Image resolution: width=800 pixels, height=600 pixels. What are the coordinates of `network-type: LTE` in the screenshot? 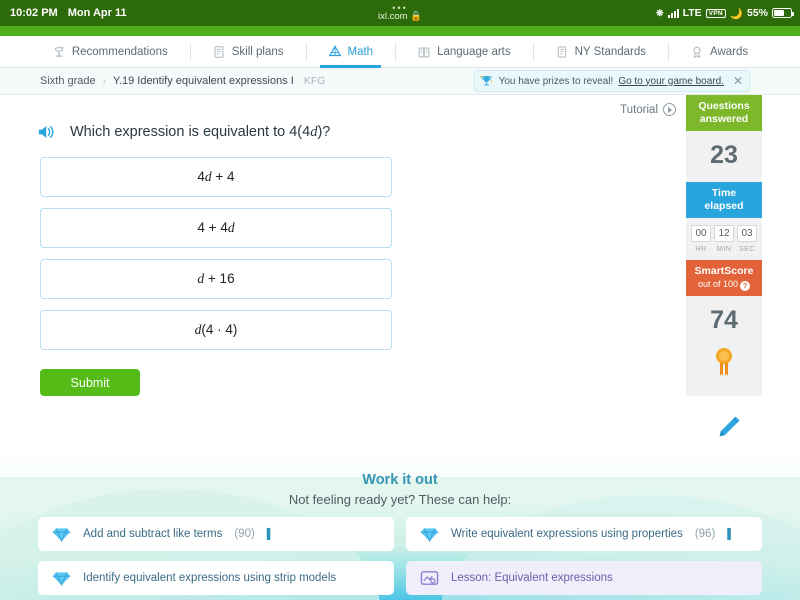 It's located at (692, 13).